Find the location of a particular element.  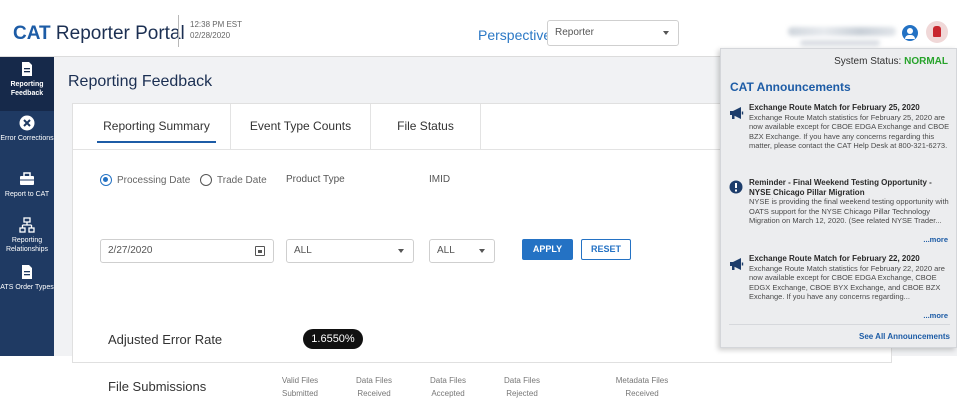

announcements-alert-icon is located at coordinates (937, 32).